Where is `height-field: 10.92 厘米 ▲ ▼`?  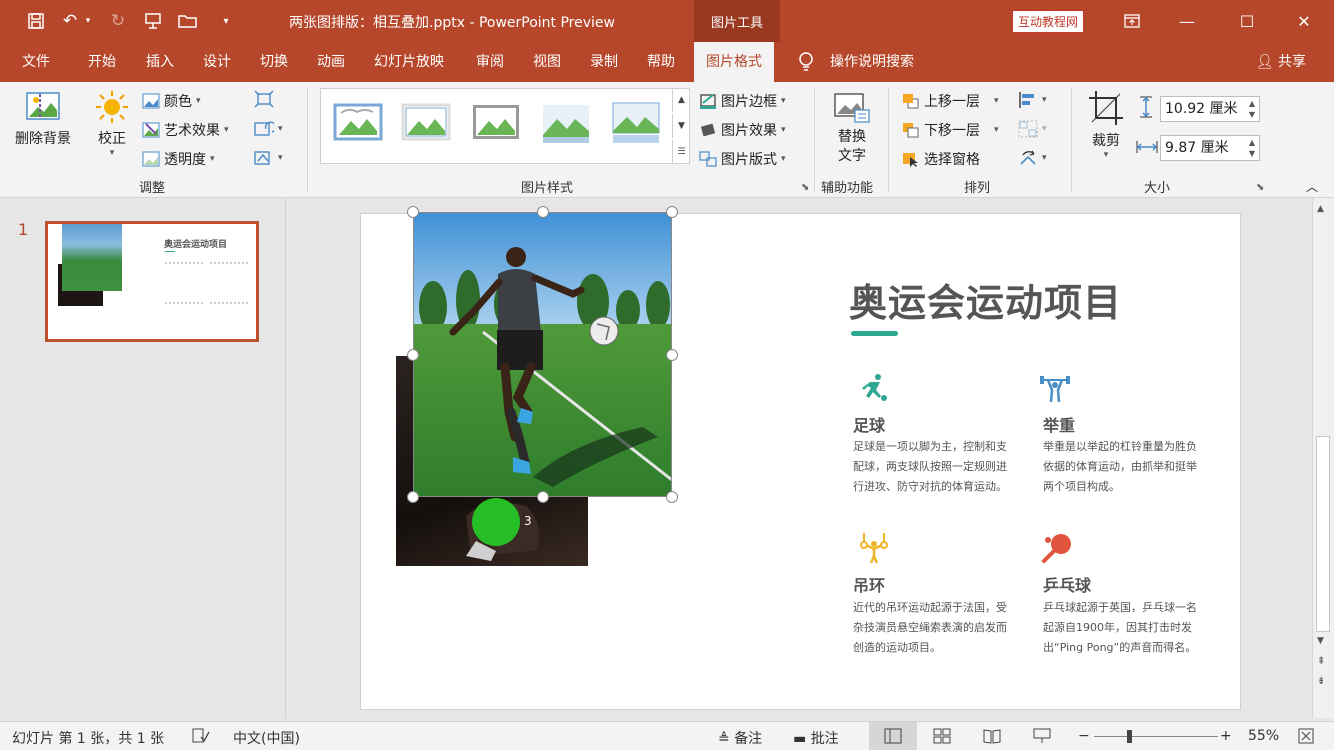
height-field: 10.92 厘米 ▲ ▼ is located at coordinates (1210, 109).